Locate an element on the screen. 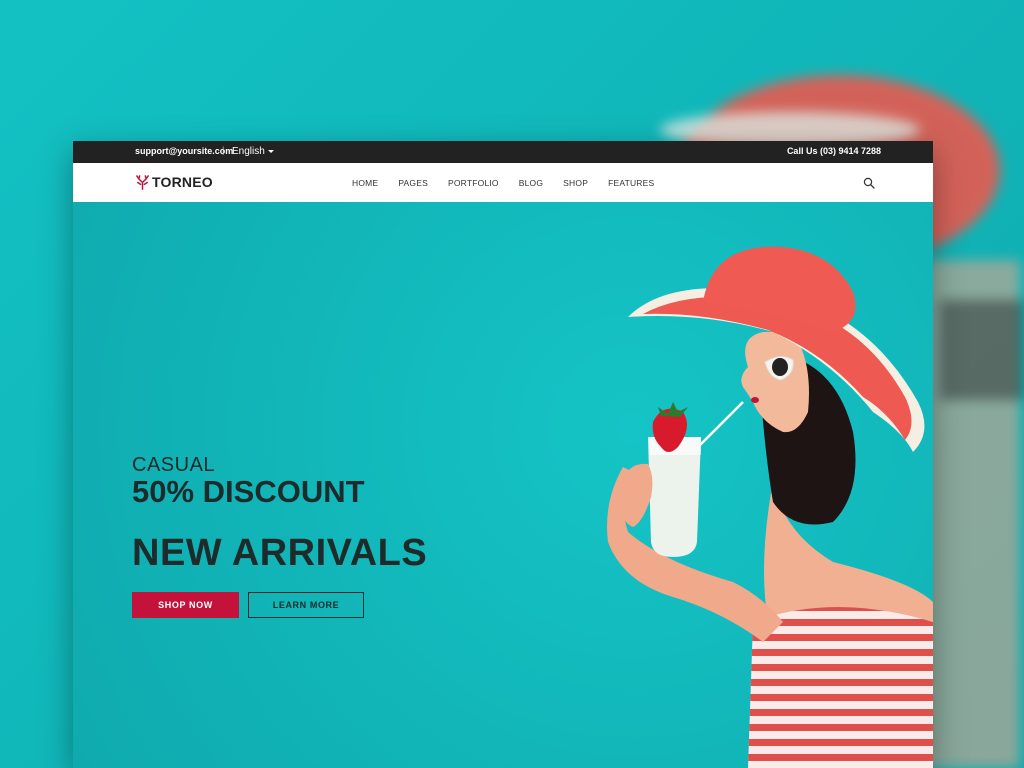 The width and height of the screenshot is (1024, 768). phone-number: Call Us (03) 9414 7288 is located at coordinates (833, 151).